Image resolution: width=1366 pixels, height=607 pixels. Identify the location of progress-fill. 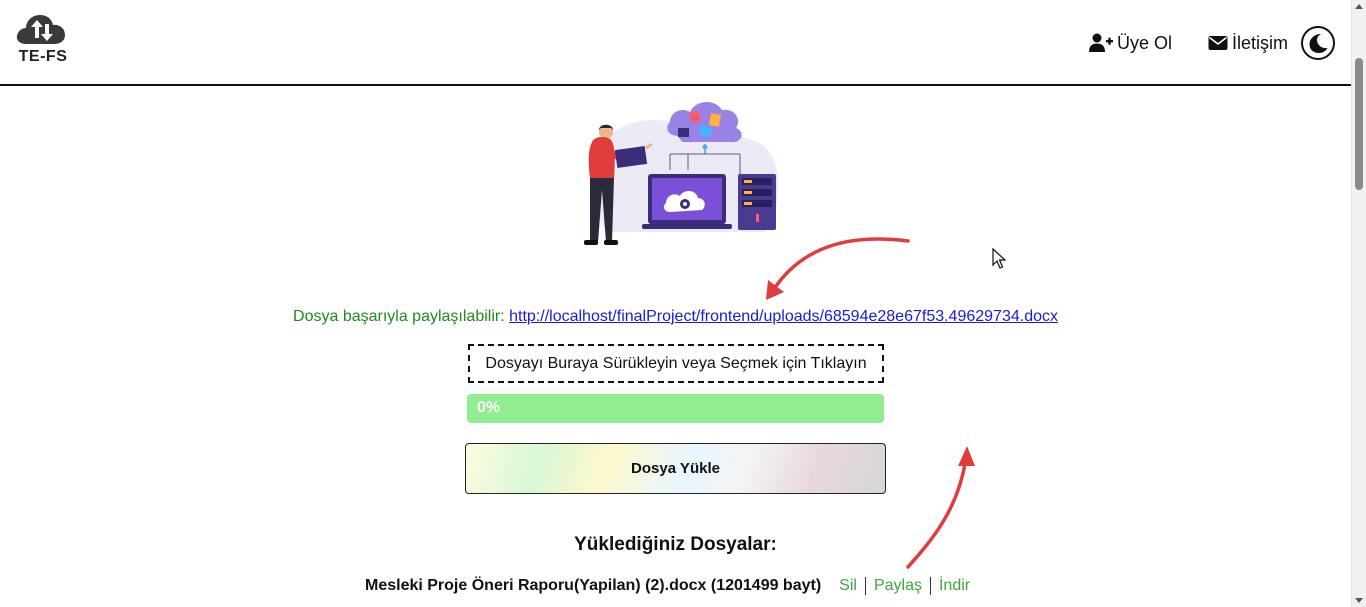
(675, 408).